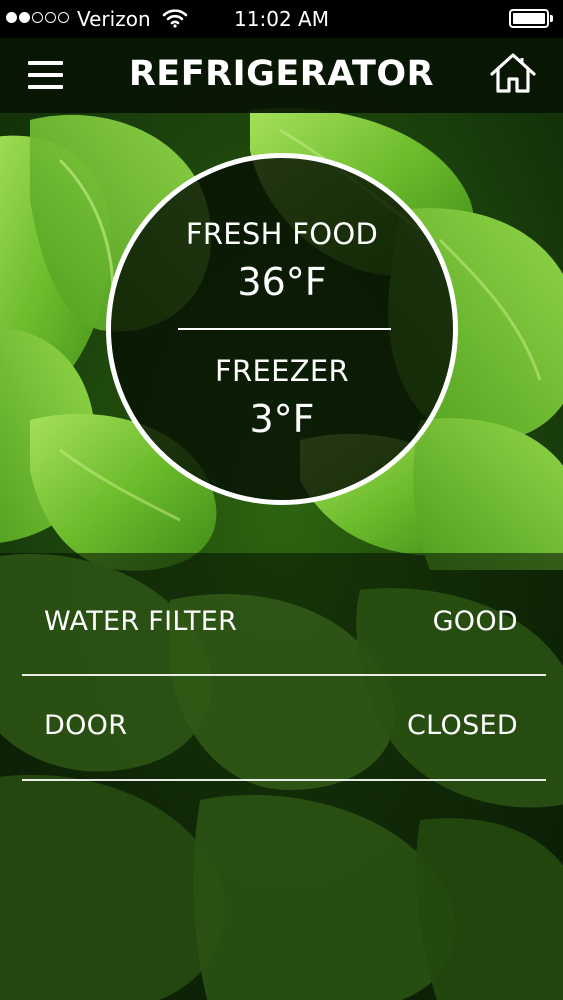 The width and height of the screenshot is (563, 1000). I want to click on door-label: DOOR, so click(86, 725).